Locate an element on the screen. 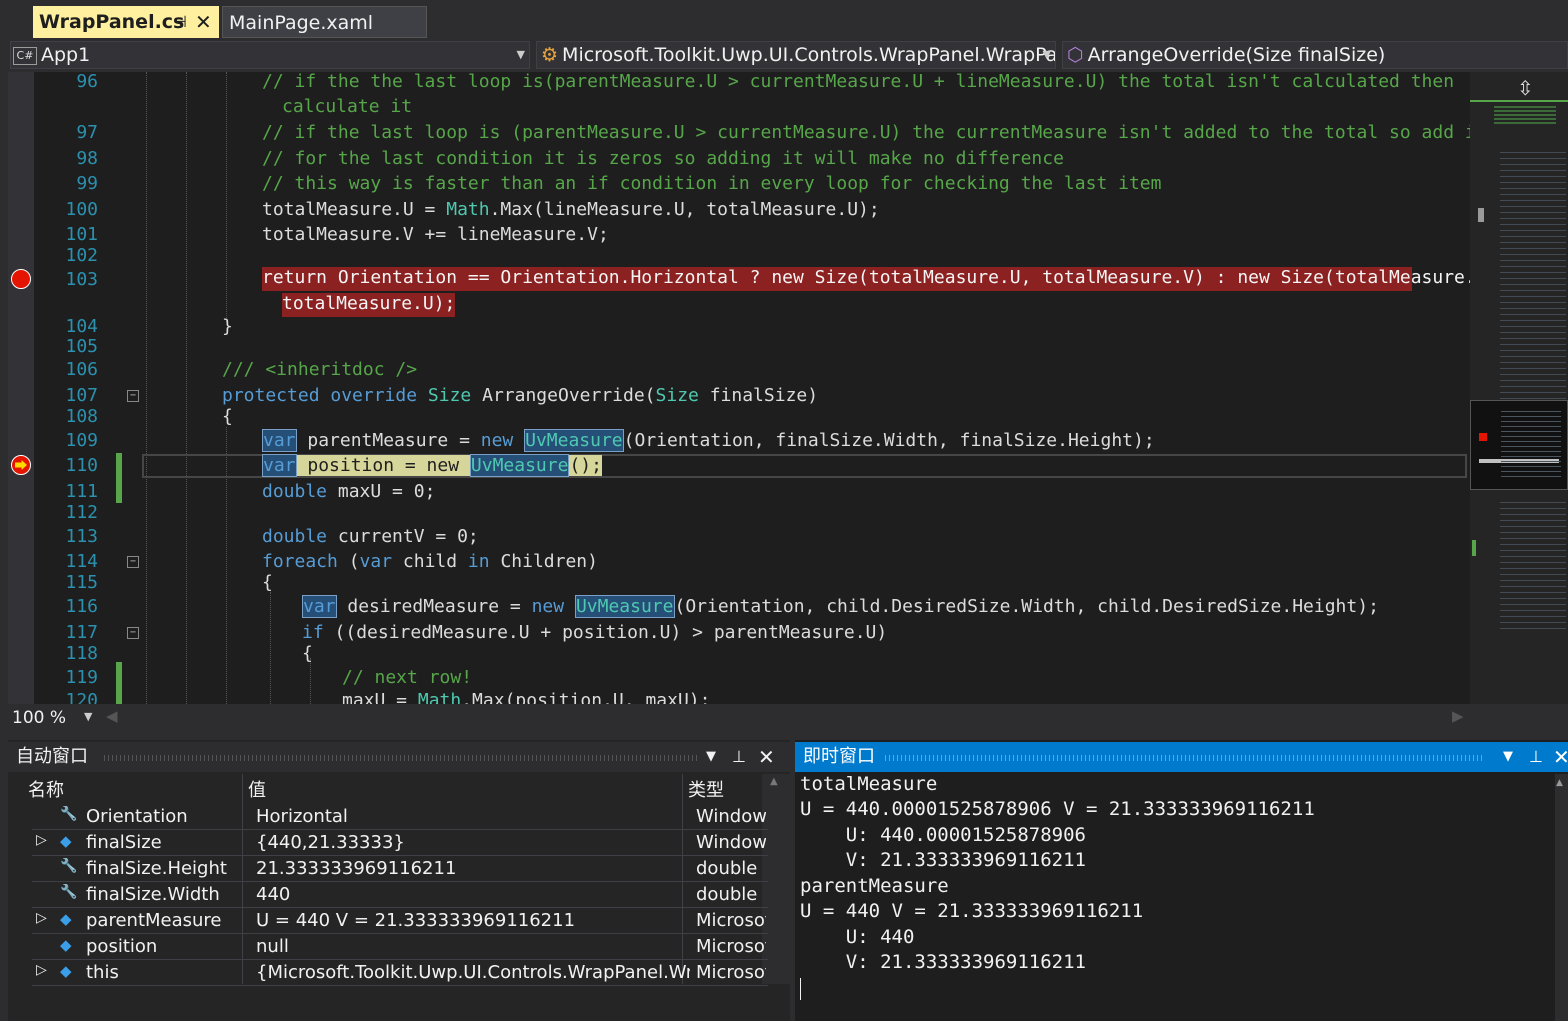 The width and height of the screenshot is (1568, 1021). vertical-scrollbar-map: ⇳ is located at coordinates (1519, 388).